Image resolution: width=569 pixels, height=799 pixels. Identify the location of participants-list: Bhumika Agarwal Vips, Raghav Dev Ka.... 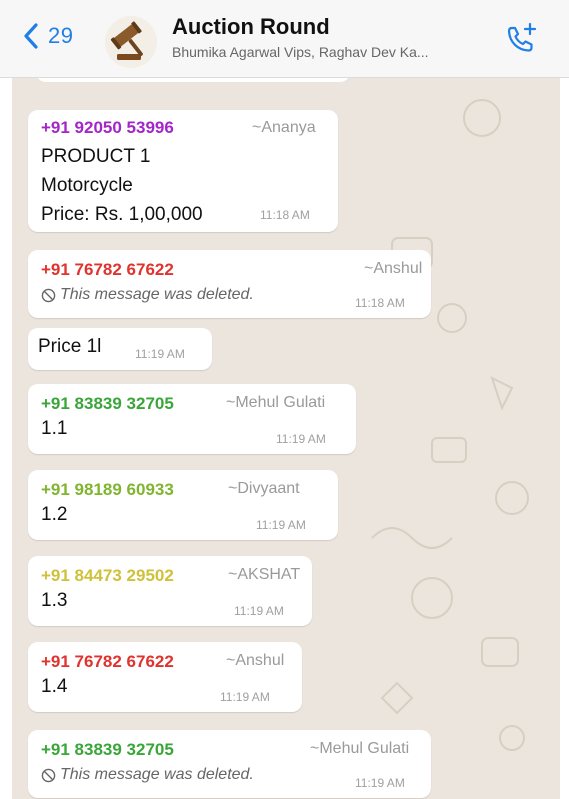
(300, 52).